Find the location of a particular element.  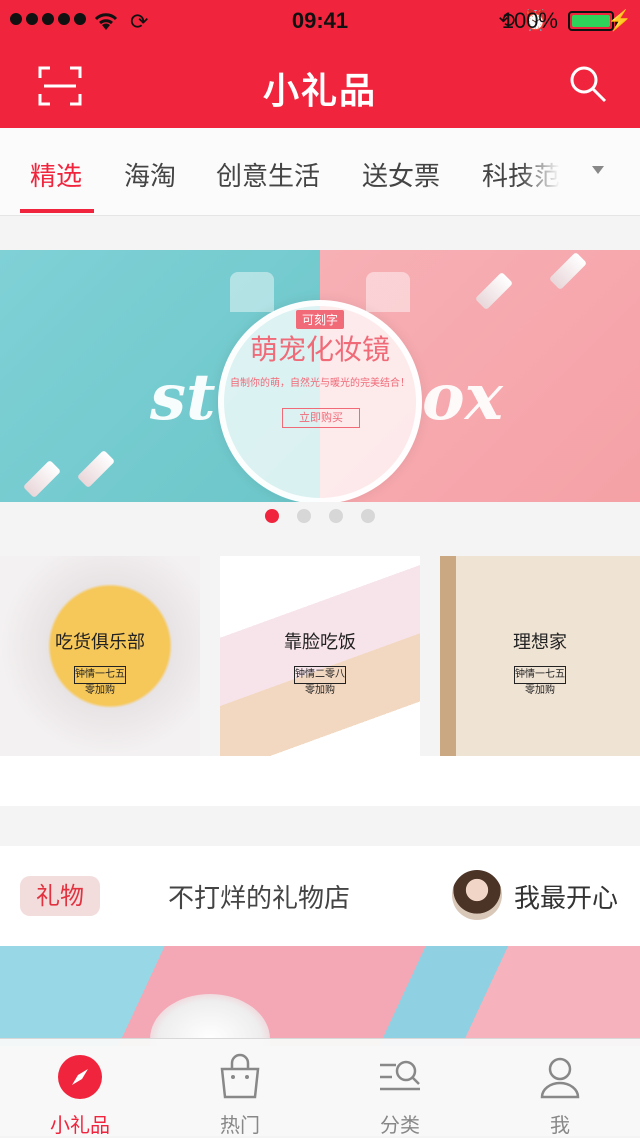

feature-image is located at coordinates (320, 996).